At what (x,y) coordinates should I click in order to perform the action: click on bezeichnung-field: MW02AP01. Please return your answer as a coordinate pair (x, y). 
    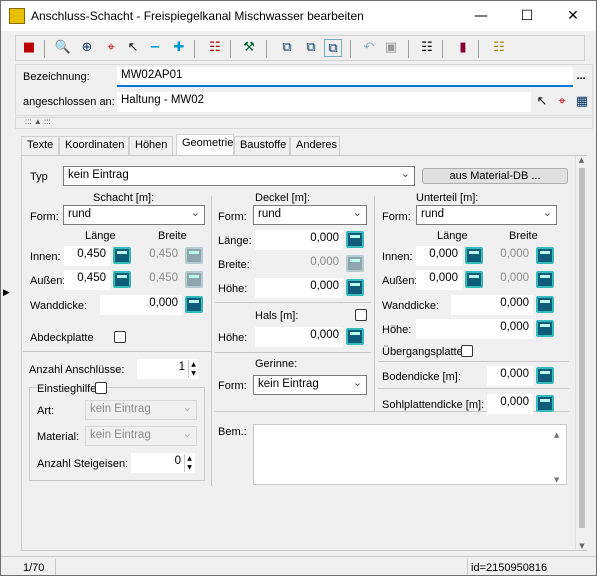
    Looking at the image, I should click on (345, 77).